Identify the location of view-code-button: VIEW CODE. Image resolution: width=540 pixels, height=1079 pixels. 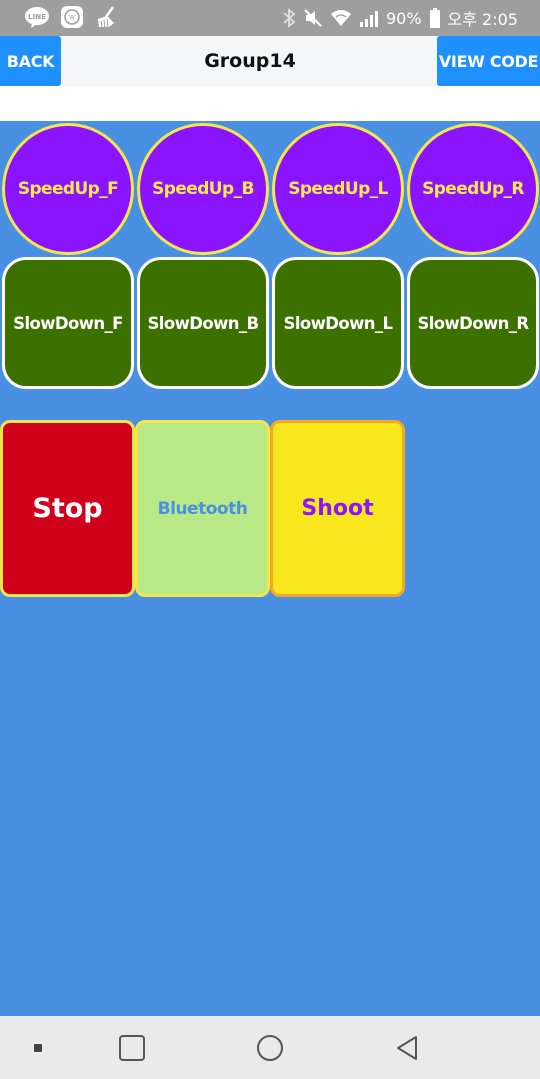
(488, 61).